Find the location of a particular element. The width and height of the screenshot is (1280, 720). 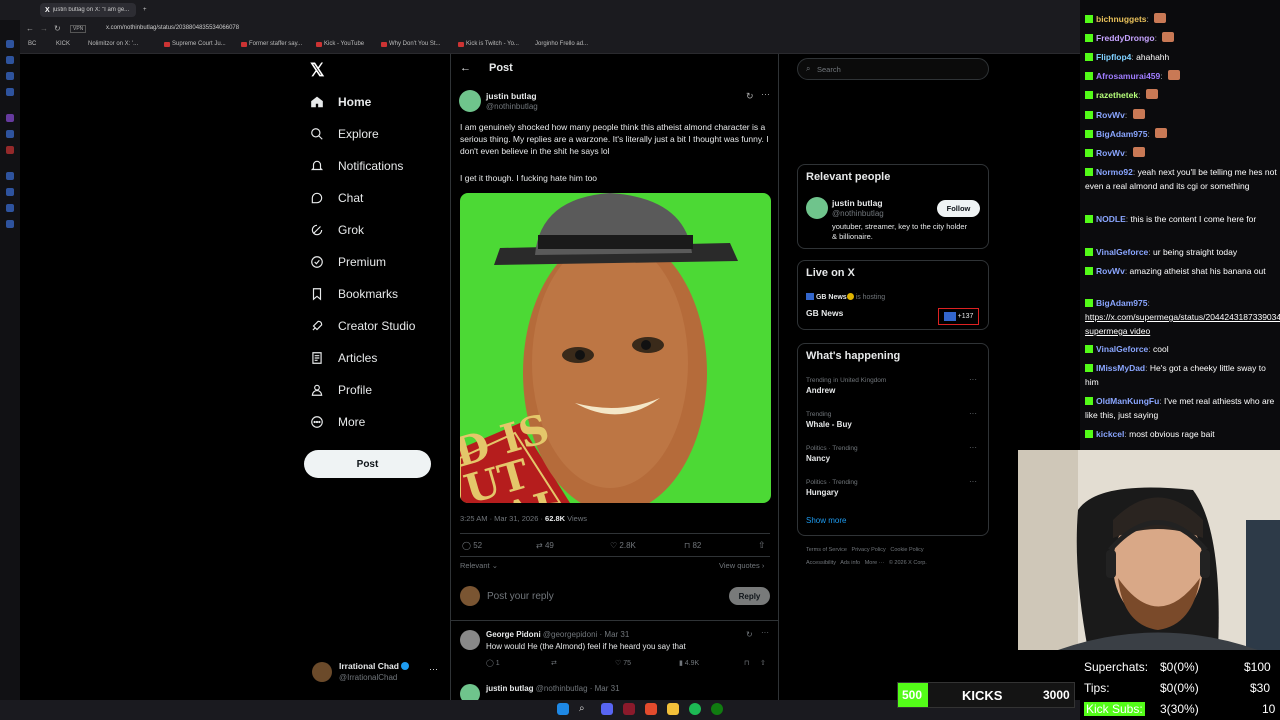

show-more-link: Show more is located at coordinates (826, 520).